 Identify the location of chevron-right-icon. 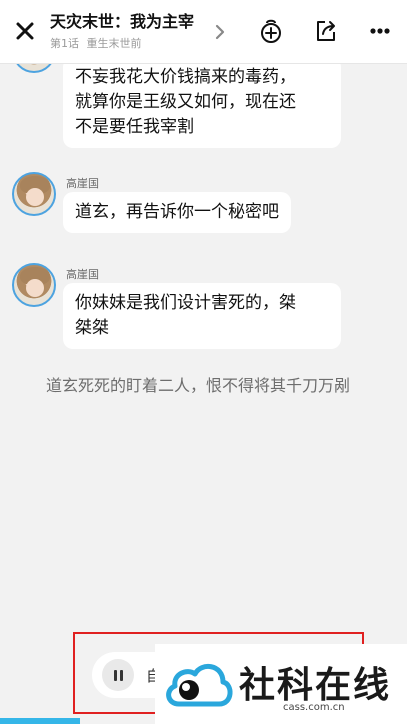
(220, 32).